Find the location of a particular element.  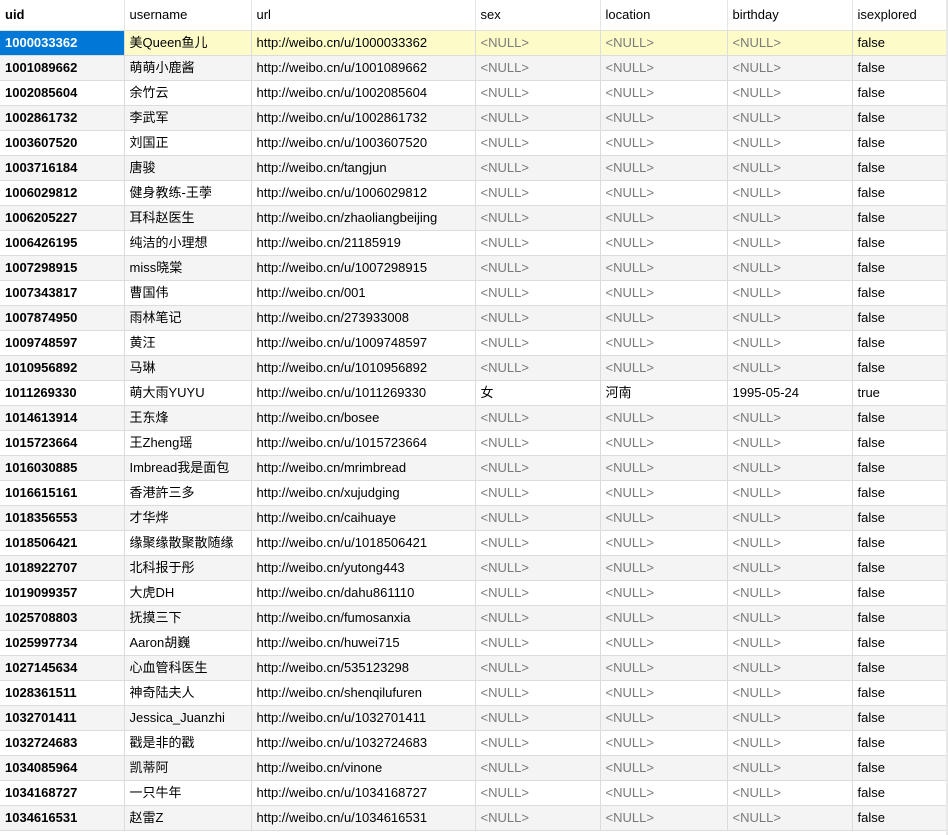

uid-cell: 1002861732 is located at coordinates (62, 118).